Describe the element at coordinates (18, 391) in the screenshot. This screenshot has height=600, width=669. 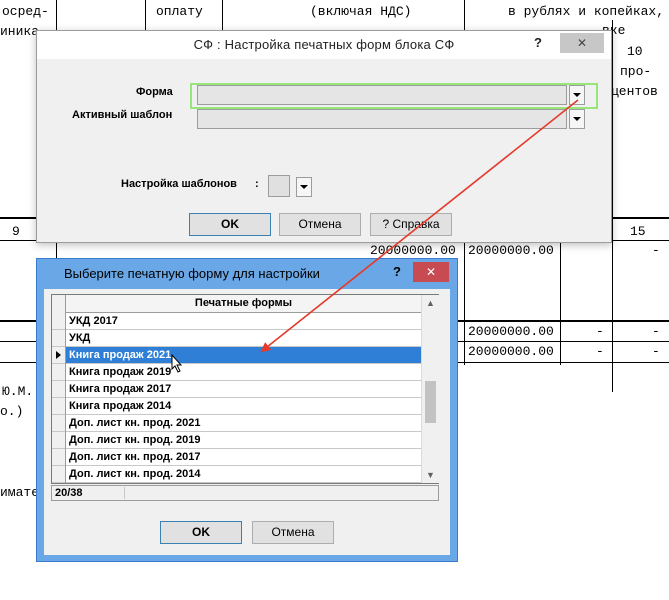
I see `doc-side-text: Ю.М.` at that location.